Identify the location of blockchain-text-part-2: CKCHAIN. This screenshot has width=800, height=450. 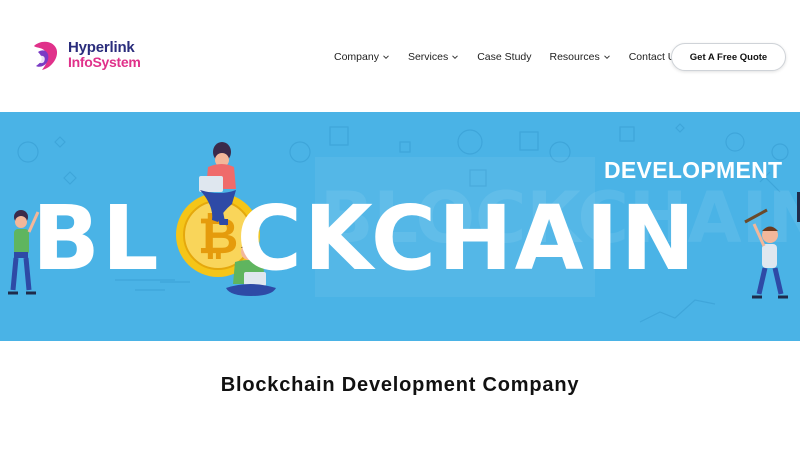
(467, 238).